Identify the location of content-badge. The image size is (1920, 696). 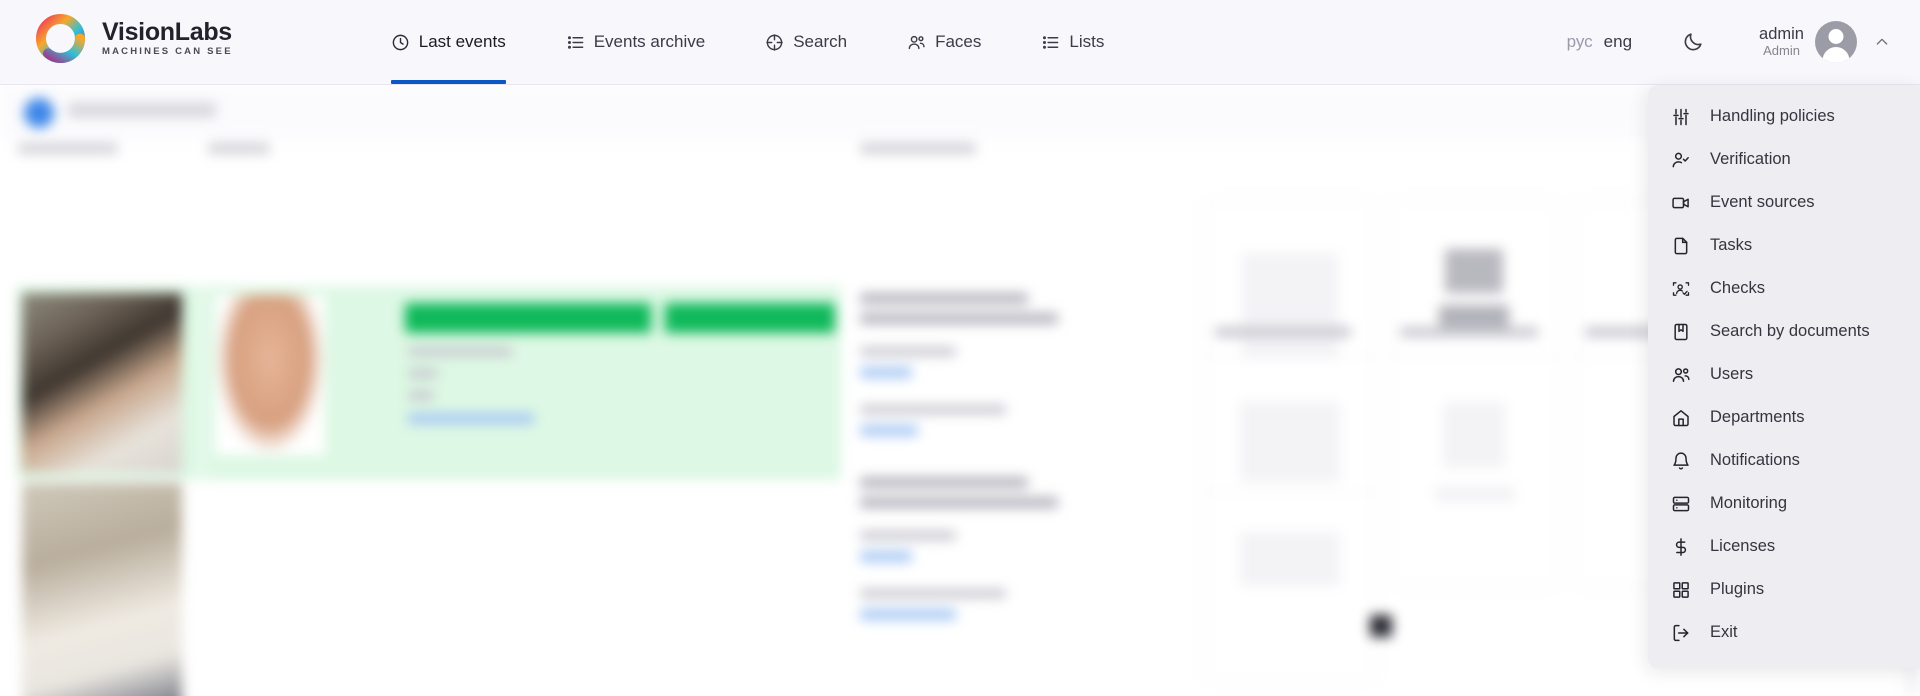
(1381, 626).